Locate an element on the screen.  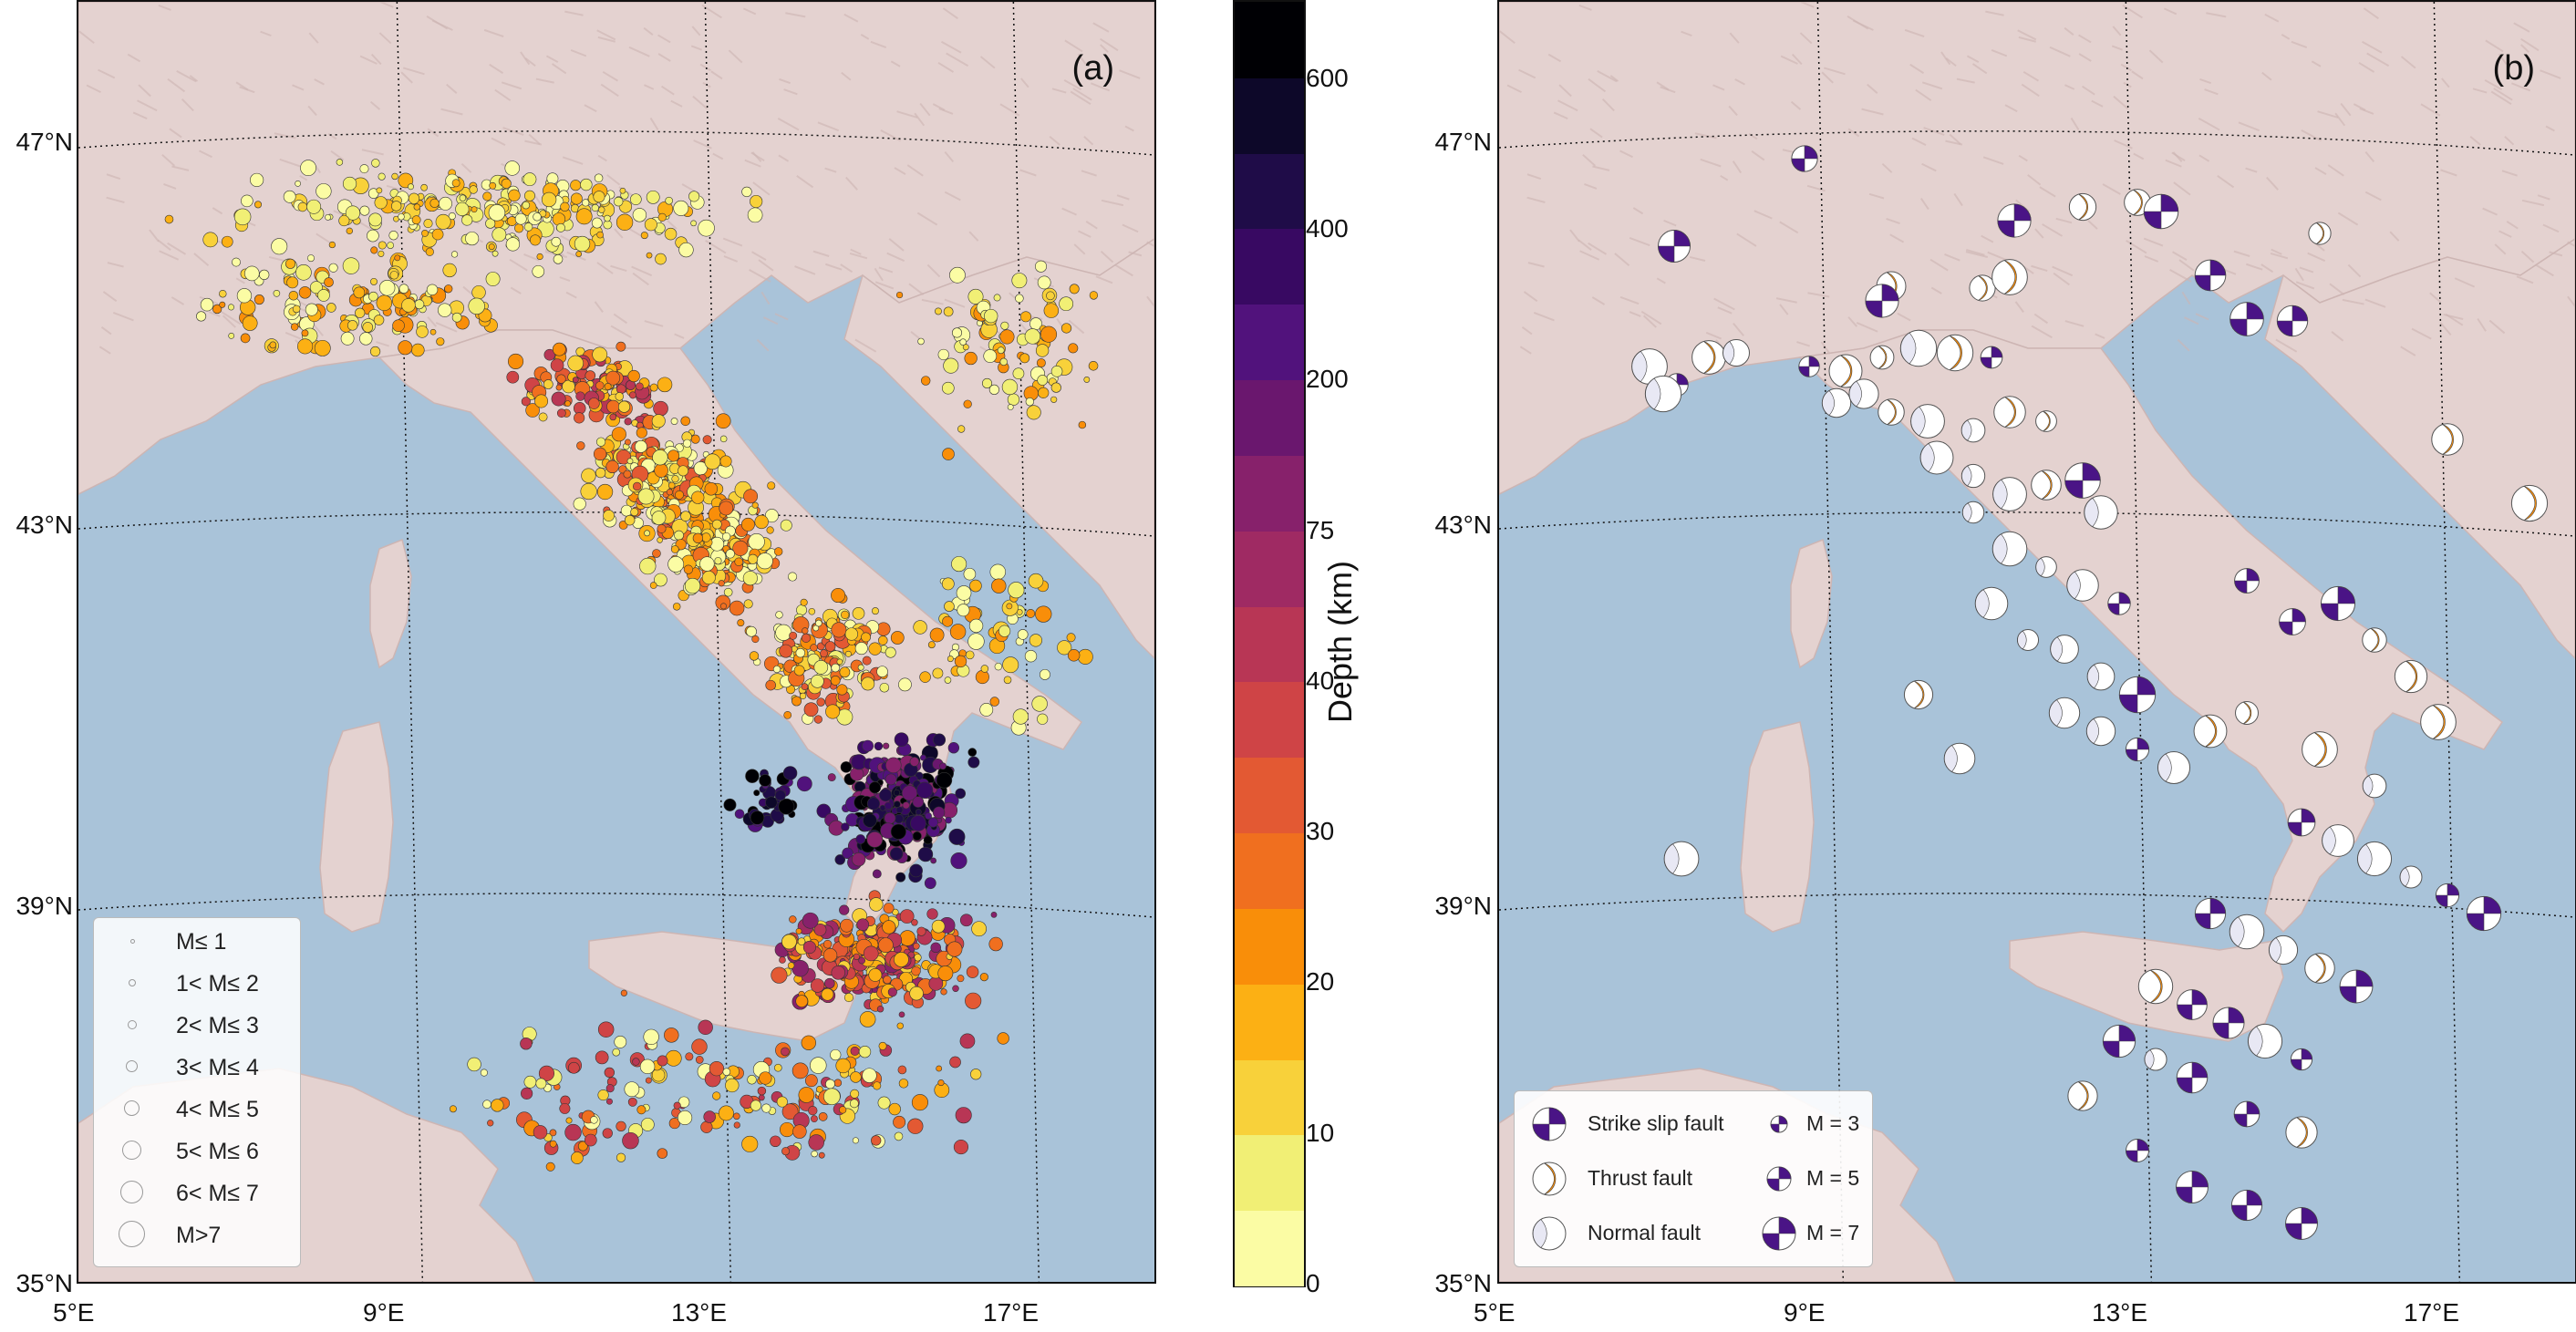
lat-label-43-b: 43°N is located at coordinates (1463, 525).